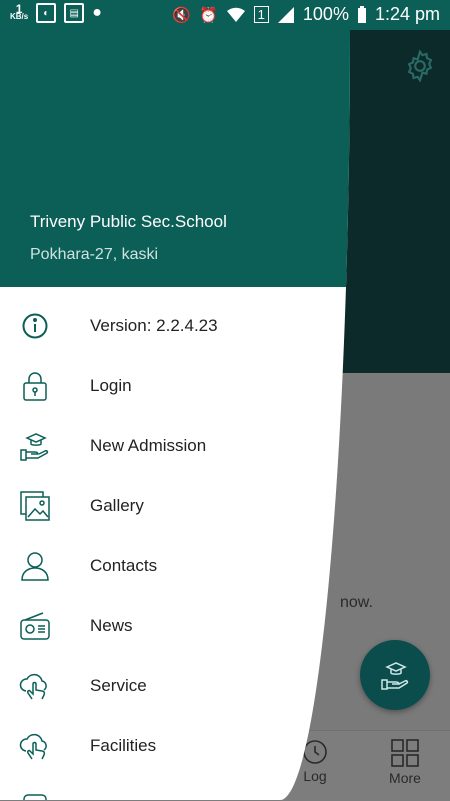 This screenshot has height=801, width=450. I want to click on menu-item-version: Version: 2.2.4.23, so click(175, 326).